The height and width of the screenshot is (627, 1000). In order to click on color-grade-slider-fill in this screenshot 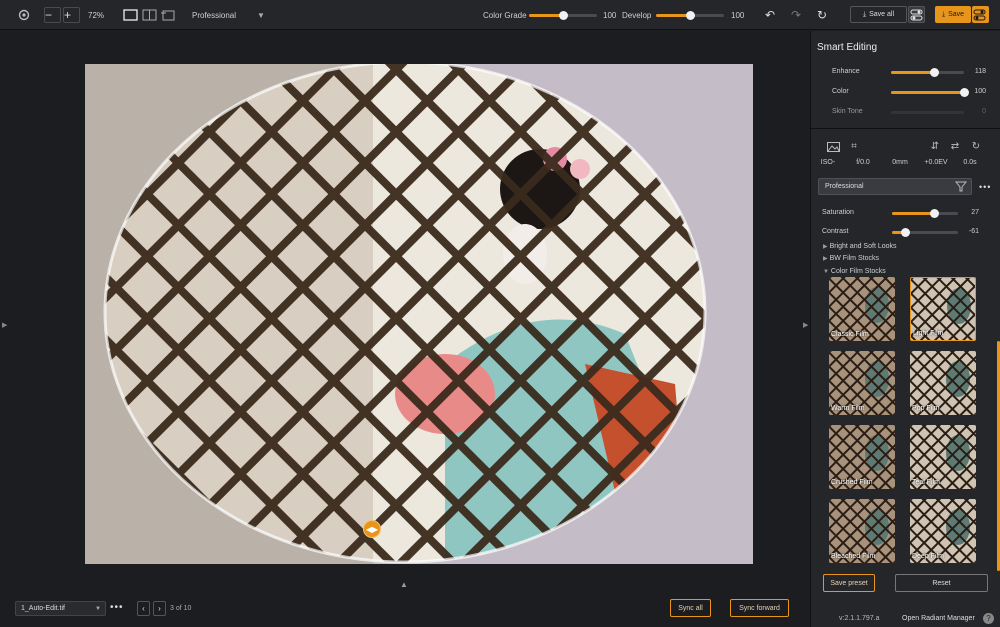, I will do `click(546, 15)`.